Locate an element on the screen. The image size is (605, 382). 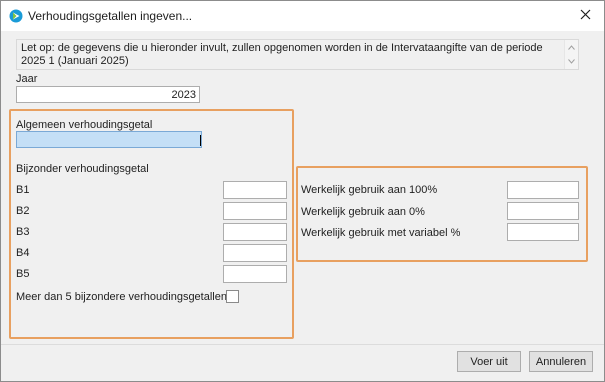
notice-scrollbar is located at coordinates (571, 54).